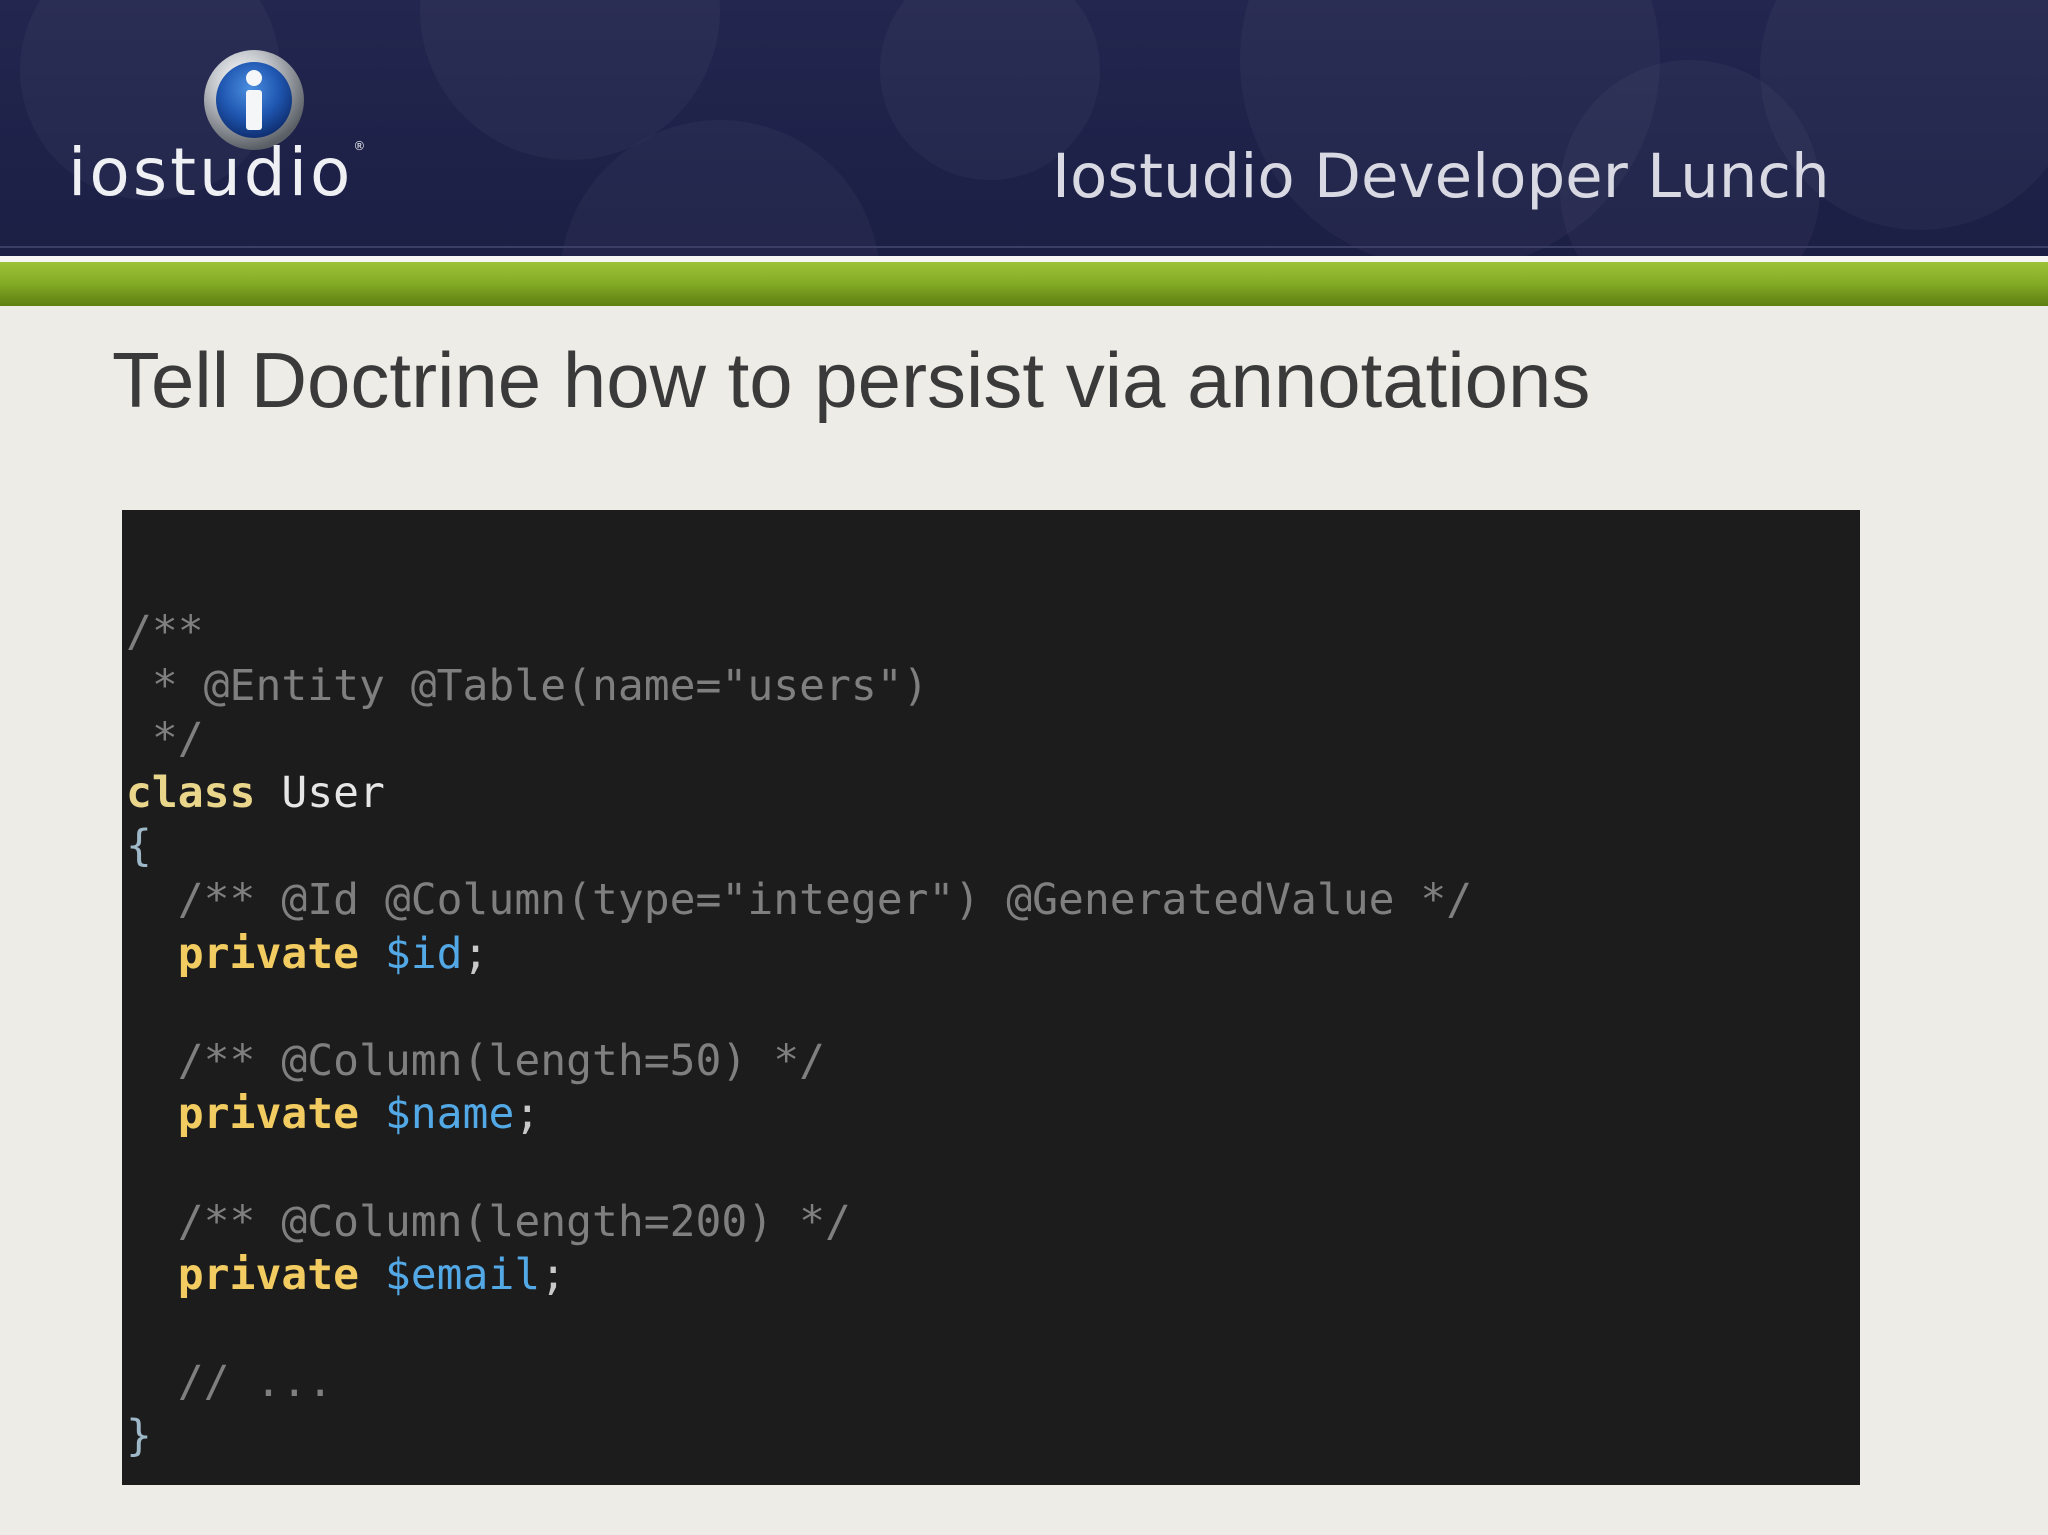 Image resolution: width=2048 pixels, height=1535 pixels. Describe the element at coordinates (139, 846) in the screenshot. I see `code-line: {` at that location.